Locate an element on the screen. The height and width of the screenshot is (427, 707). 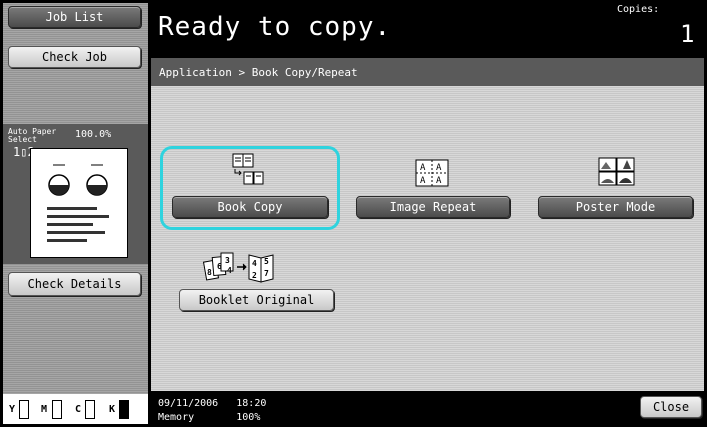
toner-m-bar is located at coordinates (57, 409).